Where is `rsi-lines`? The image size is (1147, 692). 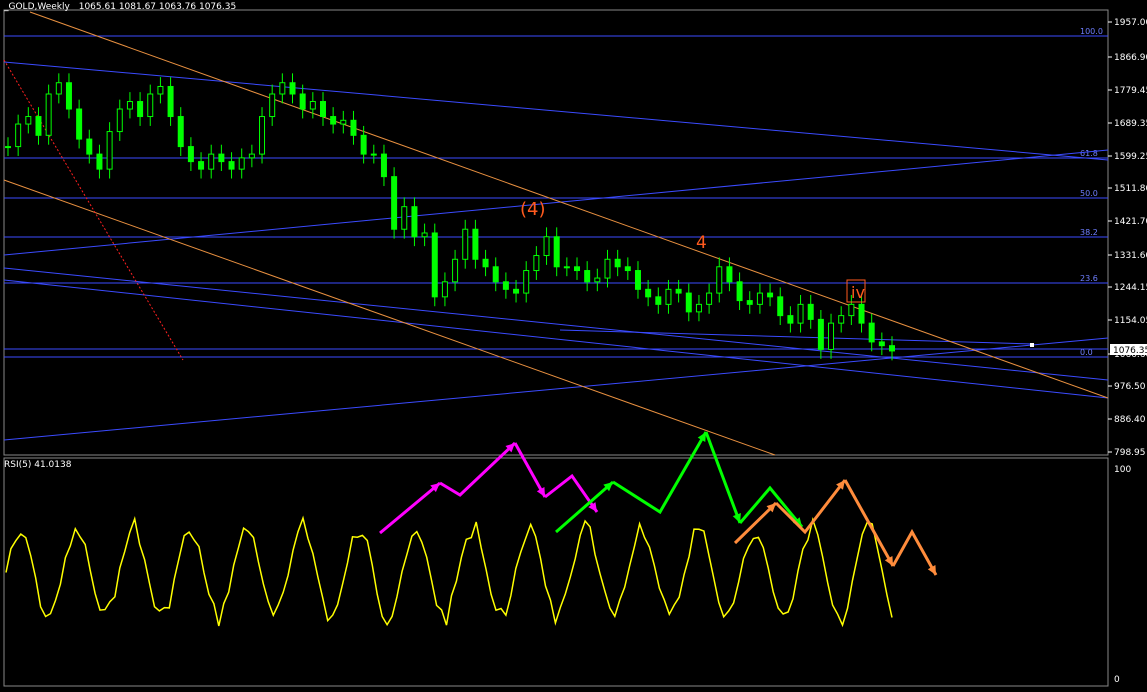
rsi-lines is located at coordinates (449, 571).